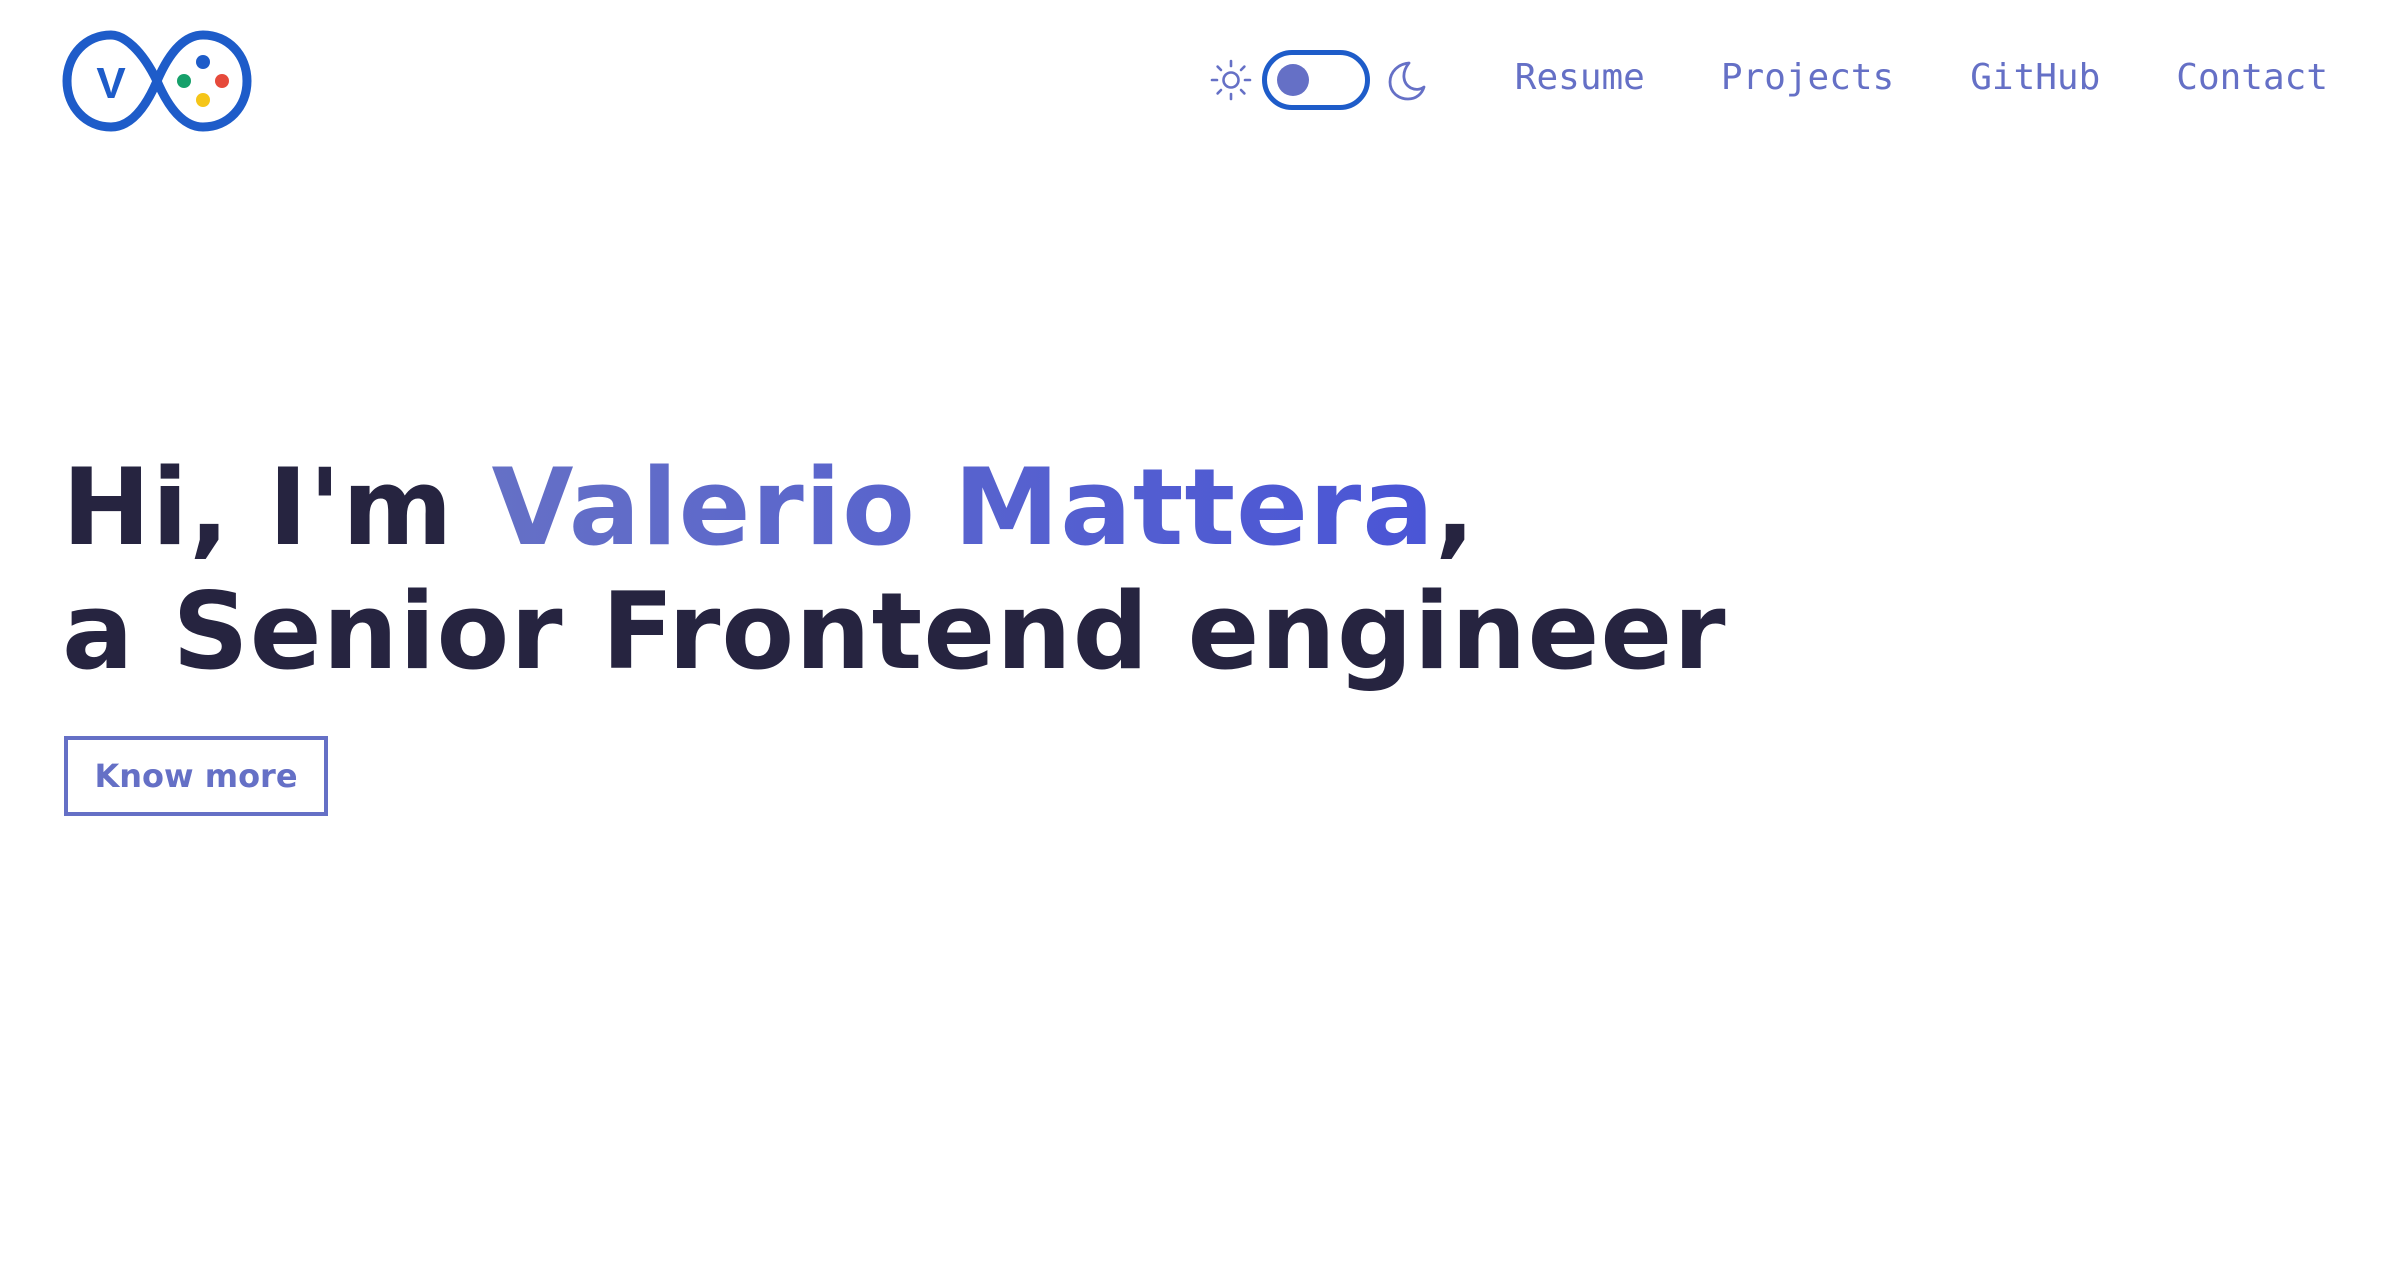 The image size is (2404, 1262). I want to click on hero-greeting: Hi, I'm, so click(277, 507).